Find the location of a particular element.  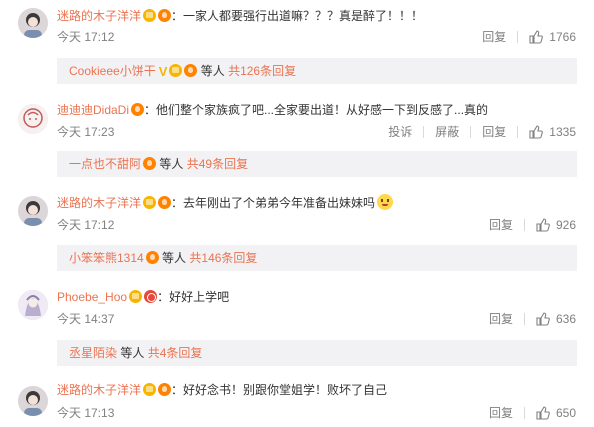

comment-time: 今天 17:23 is located at coordinates (86, 132).